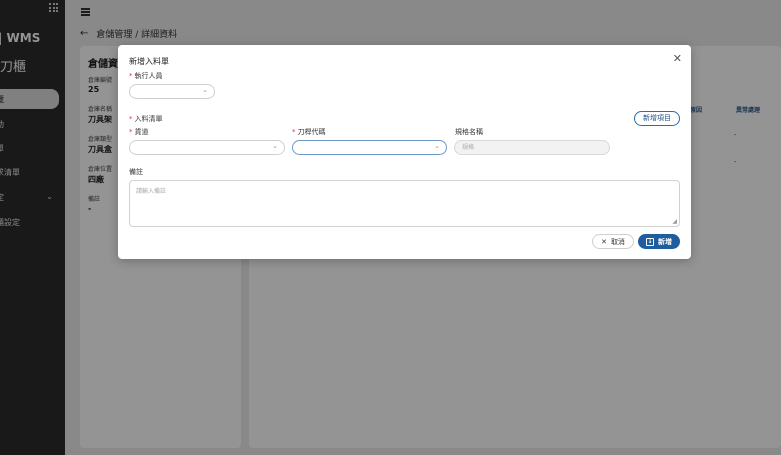  What do you see at coordinates (665, 241) in the screenshot?
I see `submit-label: 新增` at bounding box center [665, 241].